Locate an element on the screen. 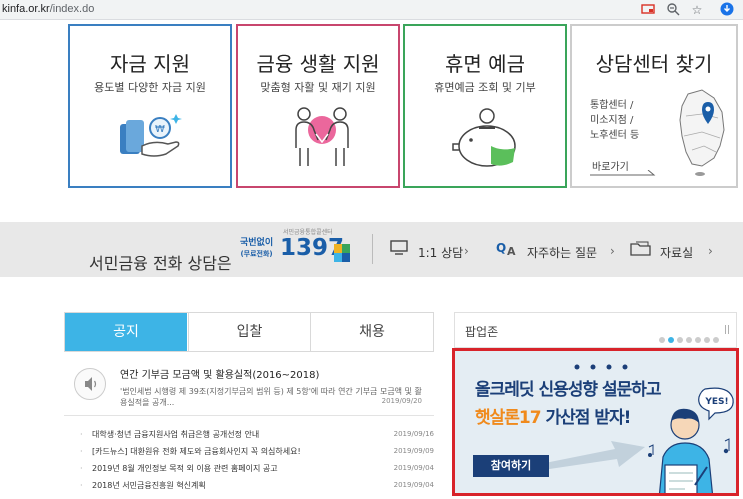 The width and height of the screenshot is (743, 499). notice-tabs: 공지 입찰 채용 is located at coordinates (249, 332).